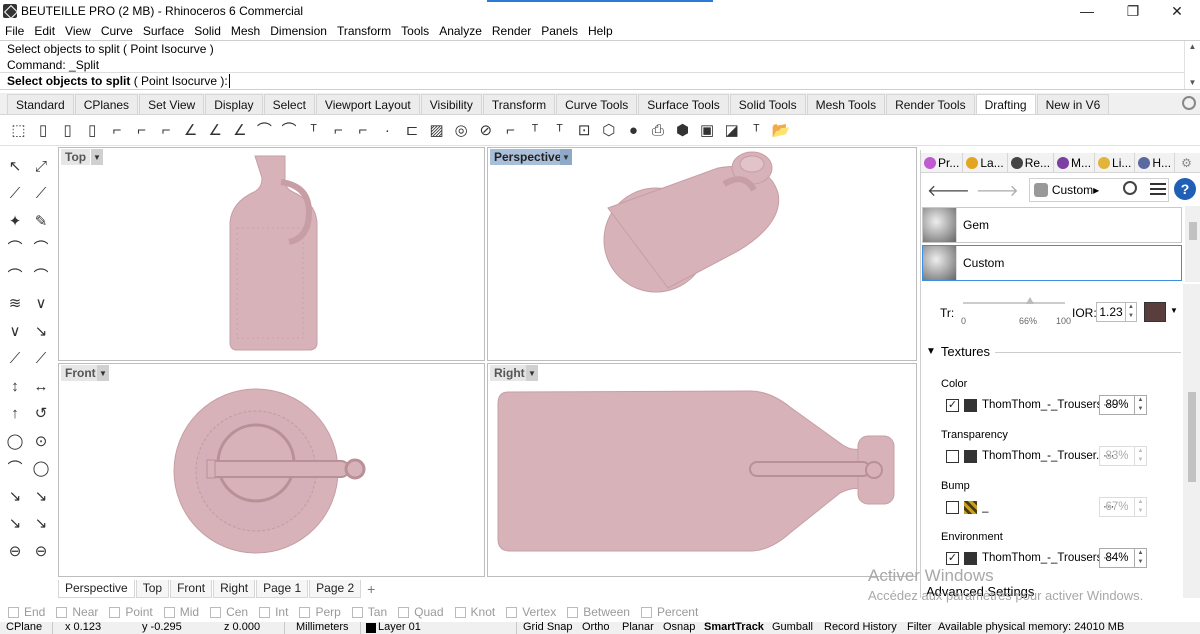 The height and width of the screenshot is (634, 1200). I want to click on command-scrollbar: ▲ ▼, so click(1192, 65).